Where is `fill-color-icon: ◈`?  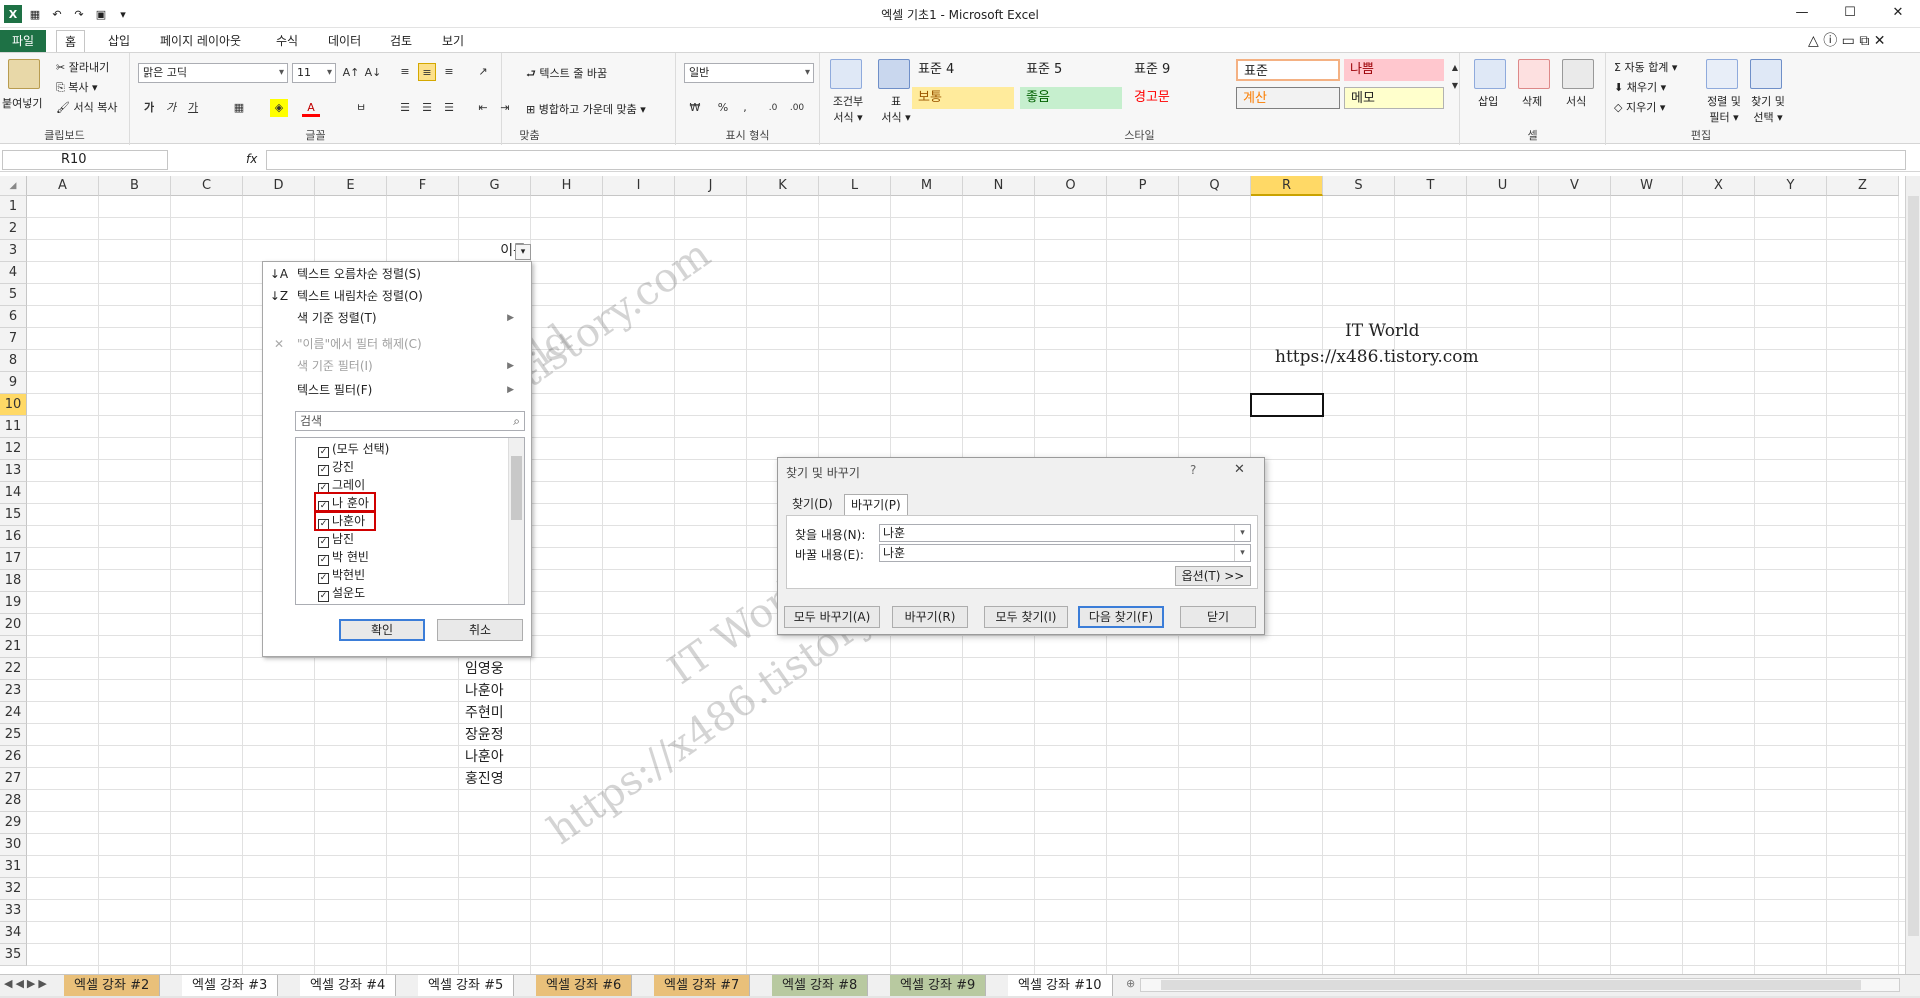
fill-color-icon: ◈ is located at coordinates (279, 108).